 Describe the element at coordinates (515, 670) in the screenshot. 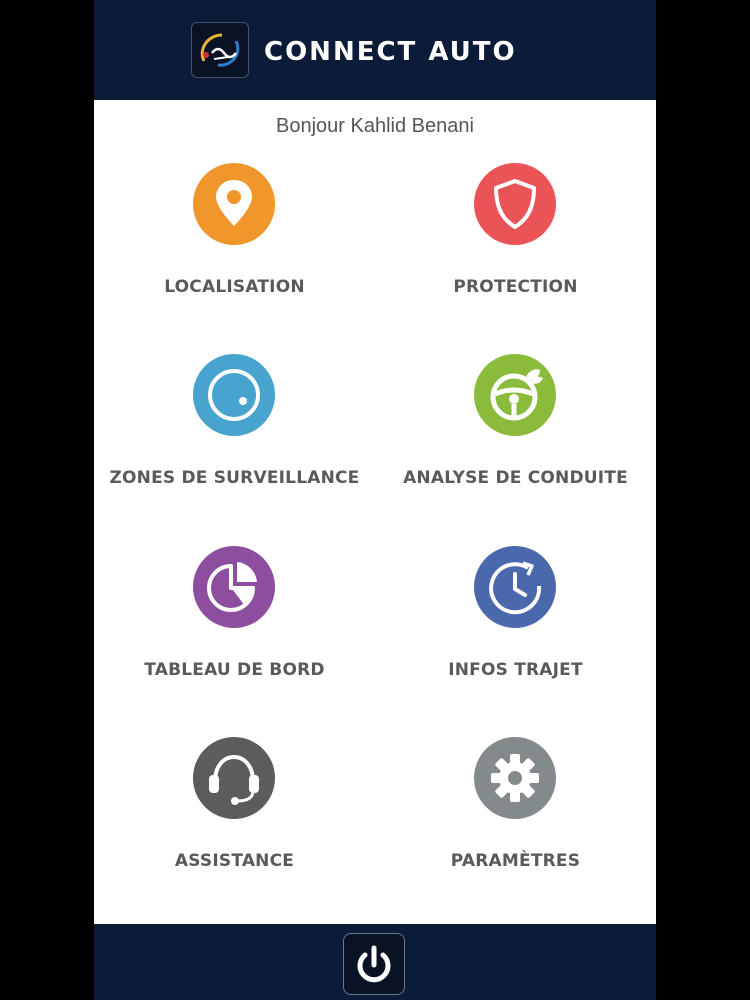

I see `menu-item-label: INFOS TRAJET` at that location.